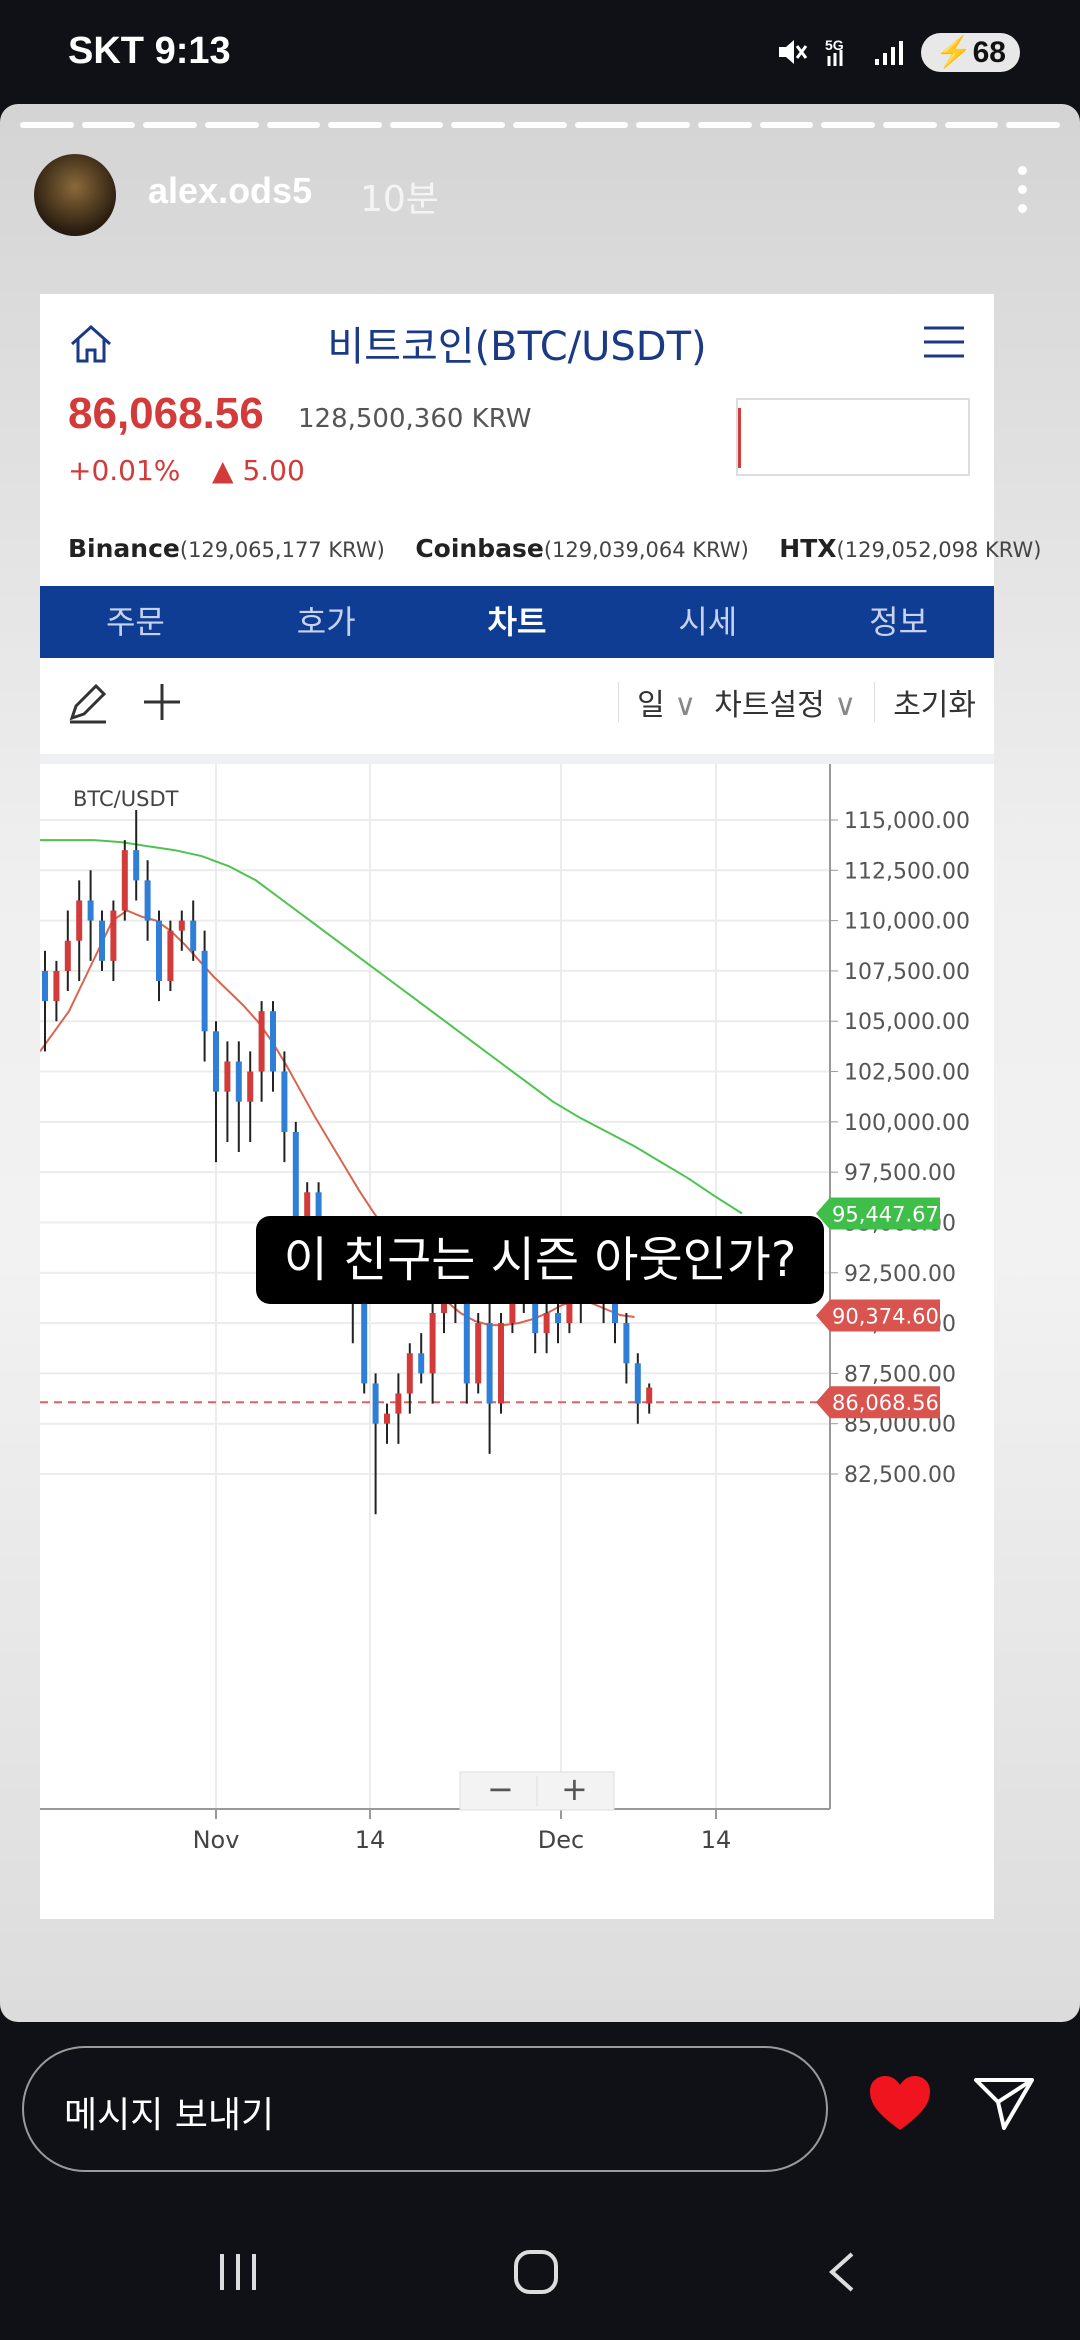  I want to click on status-left: SKT 9:13, so click(149, 51).